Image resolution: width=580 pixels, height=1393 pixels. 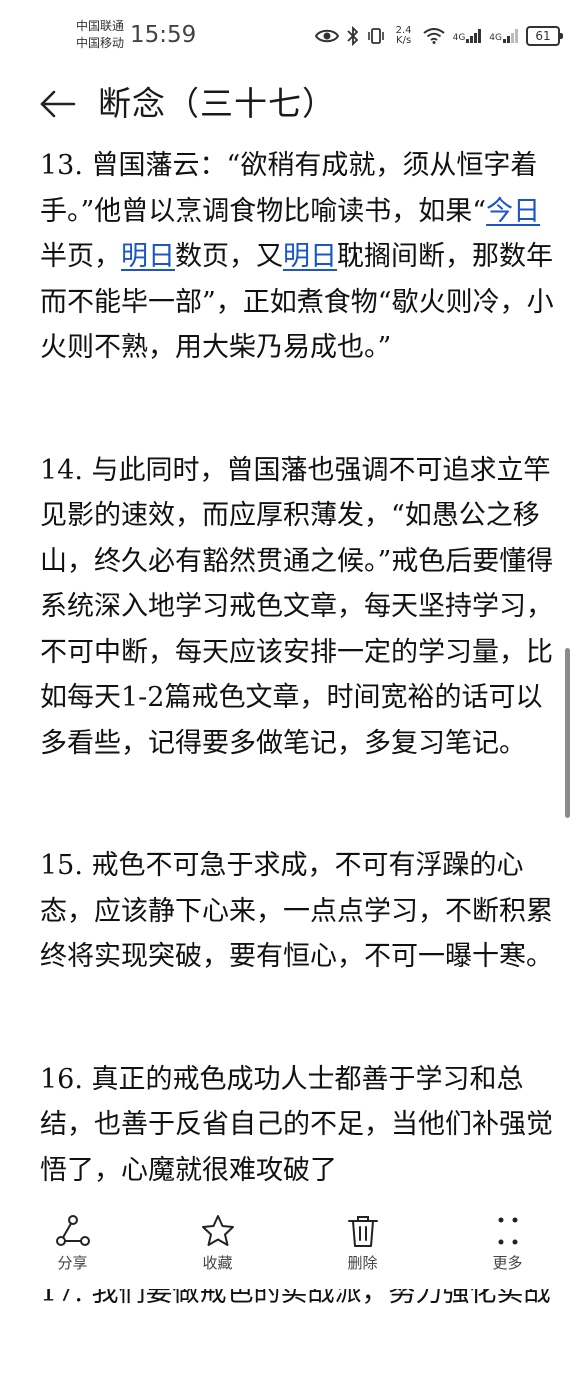 I want to click on favorite-label: 收藏, so click(x=217, y=1263).